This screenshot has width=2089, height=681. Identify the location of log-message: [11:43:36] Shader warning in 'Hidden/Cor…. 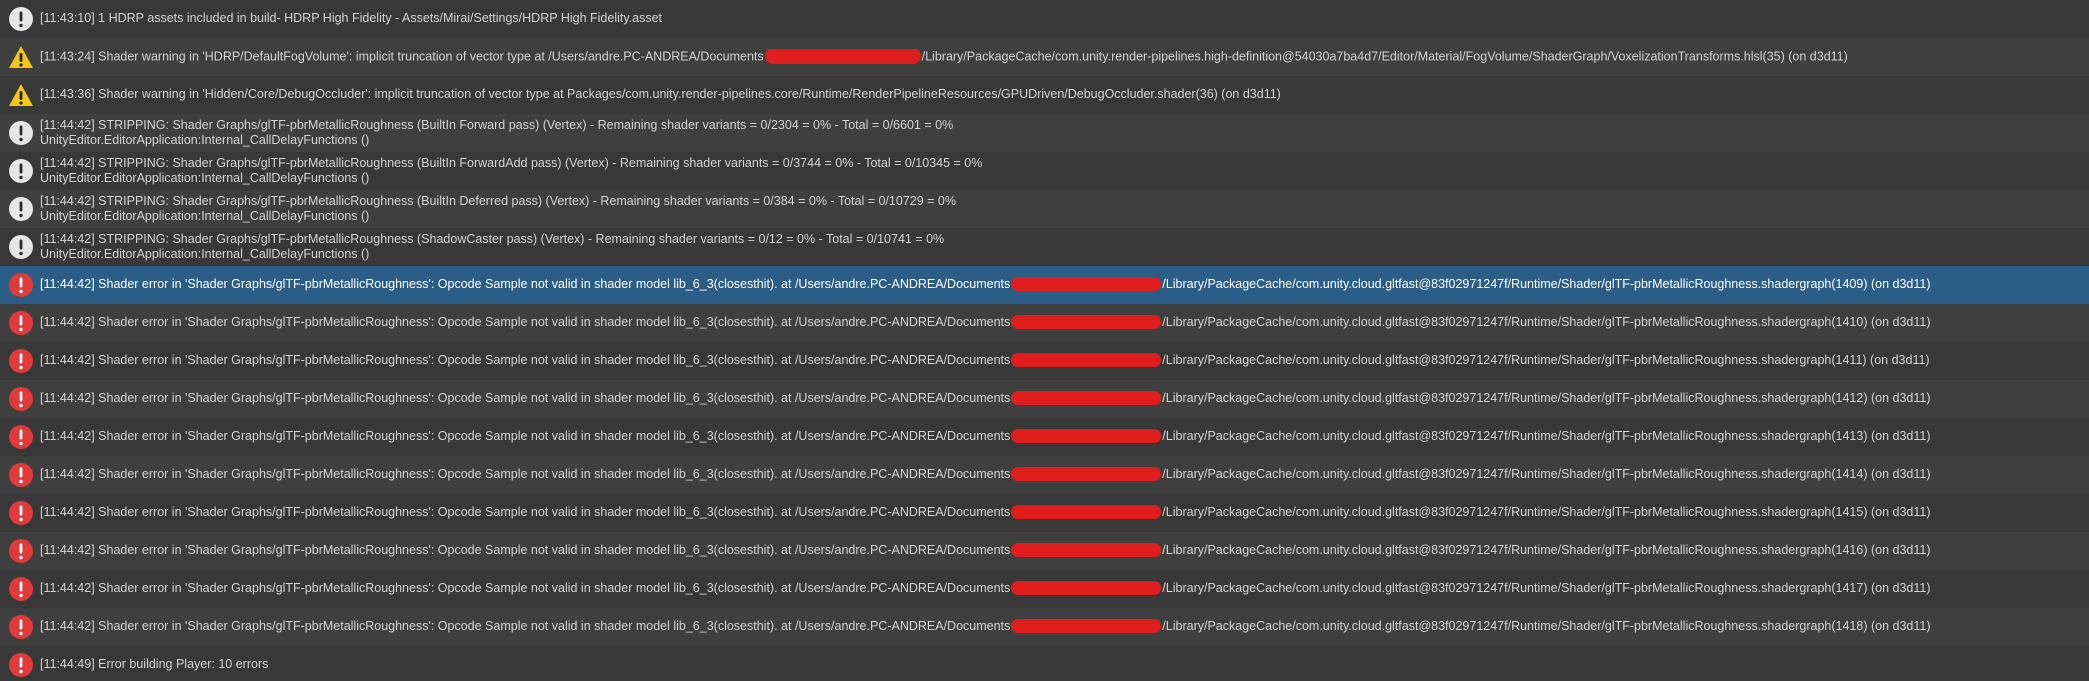
(1059, 94).